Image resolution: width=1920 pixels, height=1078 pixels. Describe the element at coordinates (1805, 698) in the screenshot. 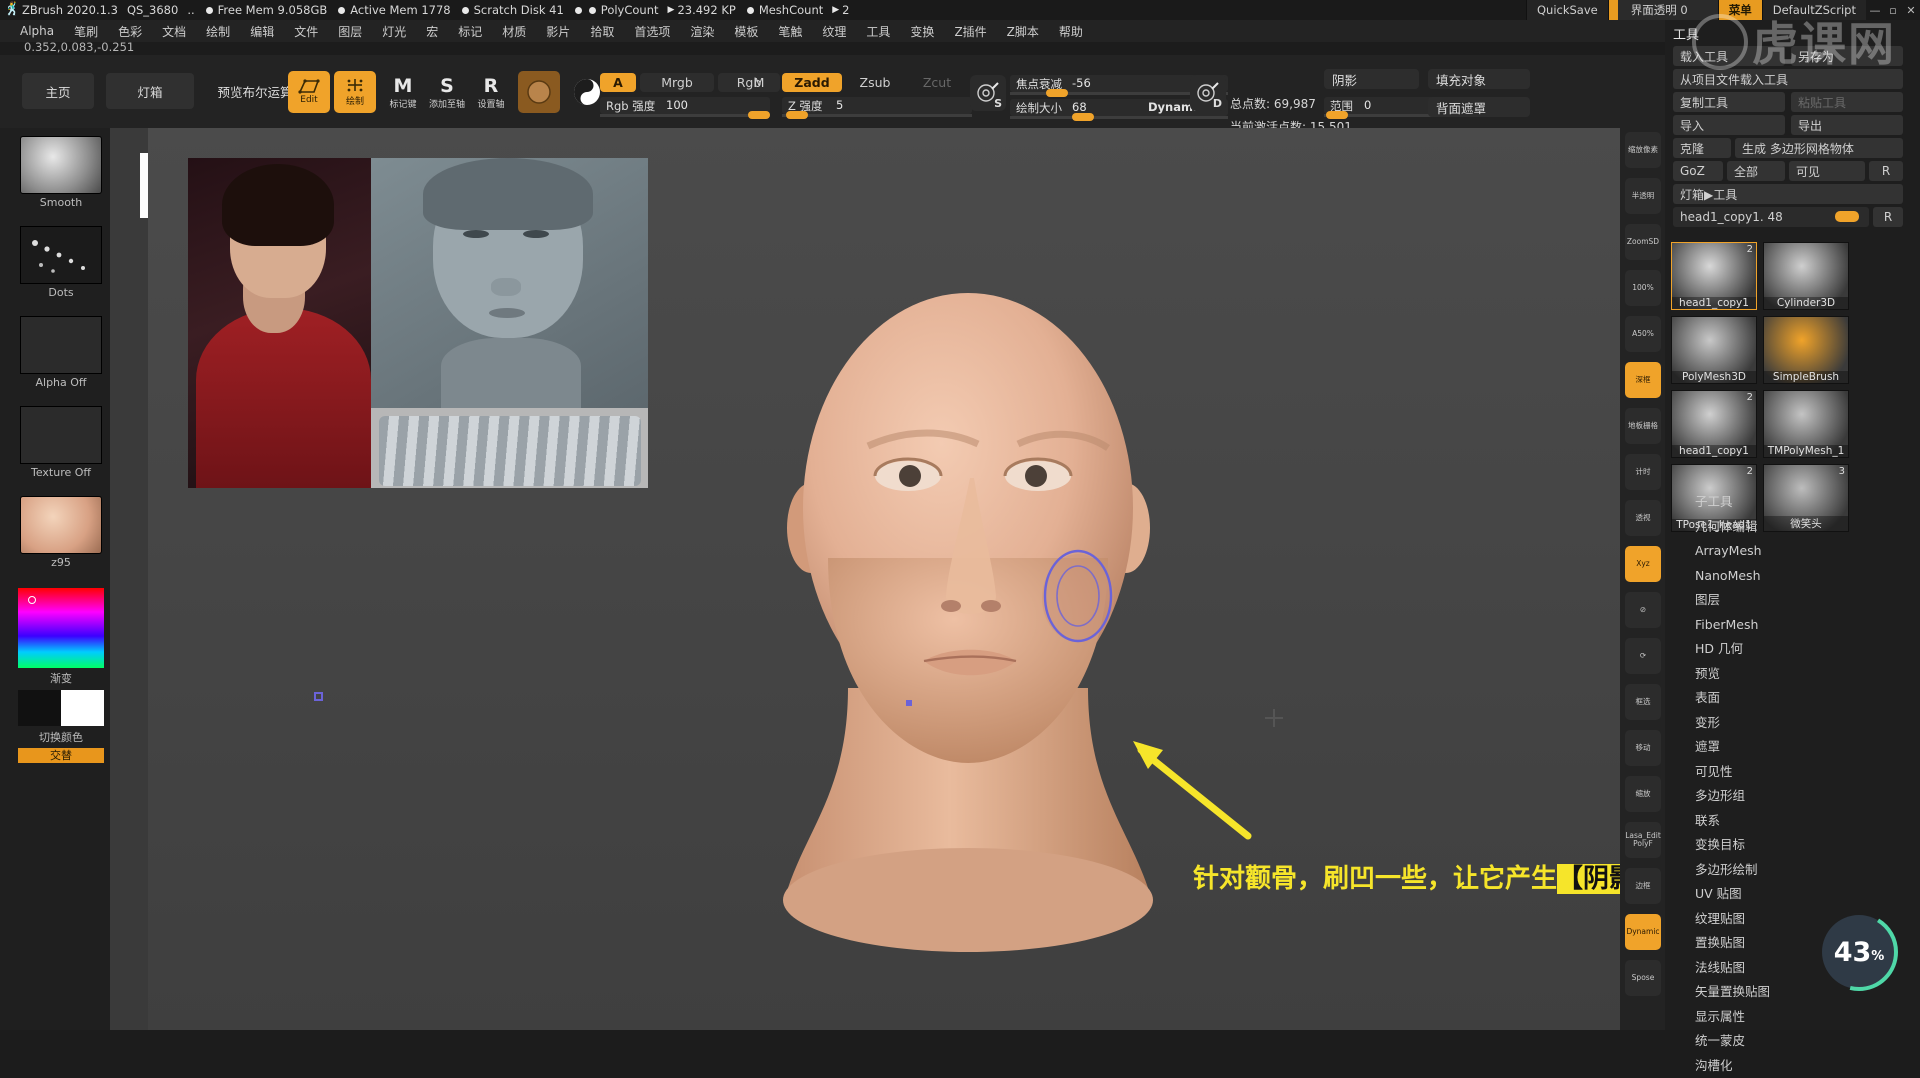

I see `tool-section-8: 表面` at that location.